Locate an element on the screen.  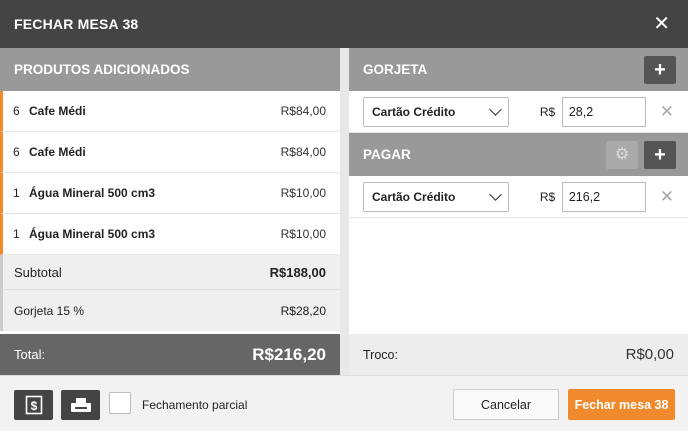
pay-section-title: PAGAR is located at coordinates (387, 154).